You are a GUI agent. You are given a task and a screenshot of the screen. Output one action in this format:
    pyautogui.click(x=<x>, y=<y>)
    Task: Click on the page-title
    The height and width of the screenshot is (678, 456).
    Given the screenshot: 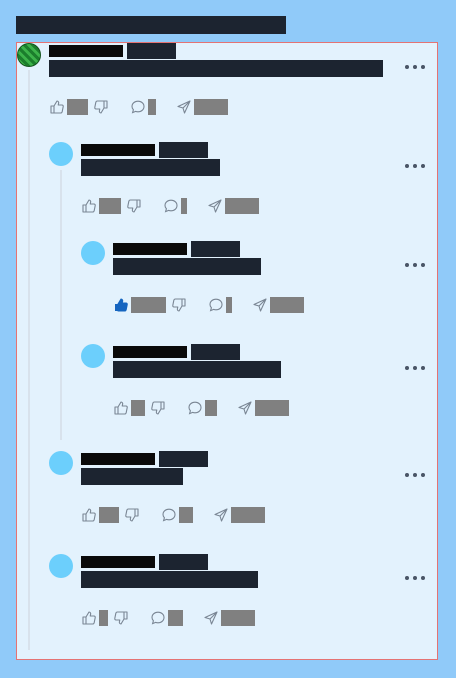 What is the action you would take?
    pyautogui.click(x=151, y=25)
    